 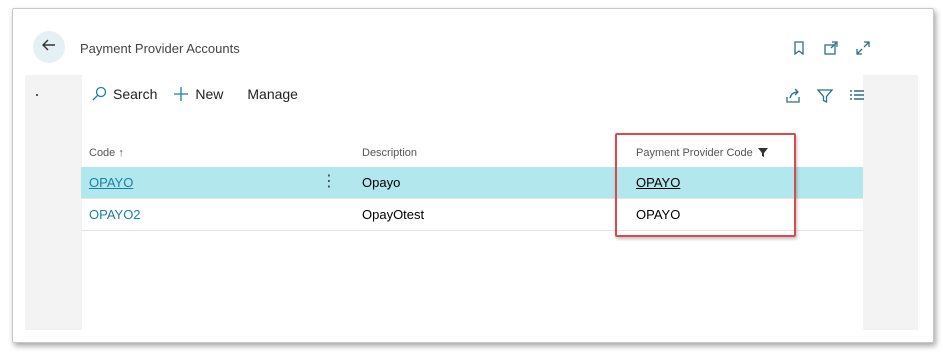 I want to click on sort-ascending-icon: ↑, so click(x=121, y=153).